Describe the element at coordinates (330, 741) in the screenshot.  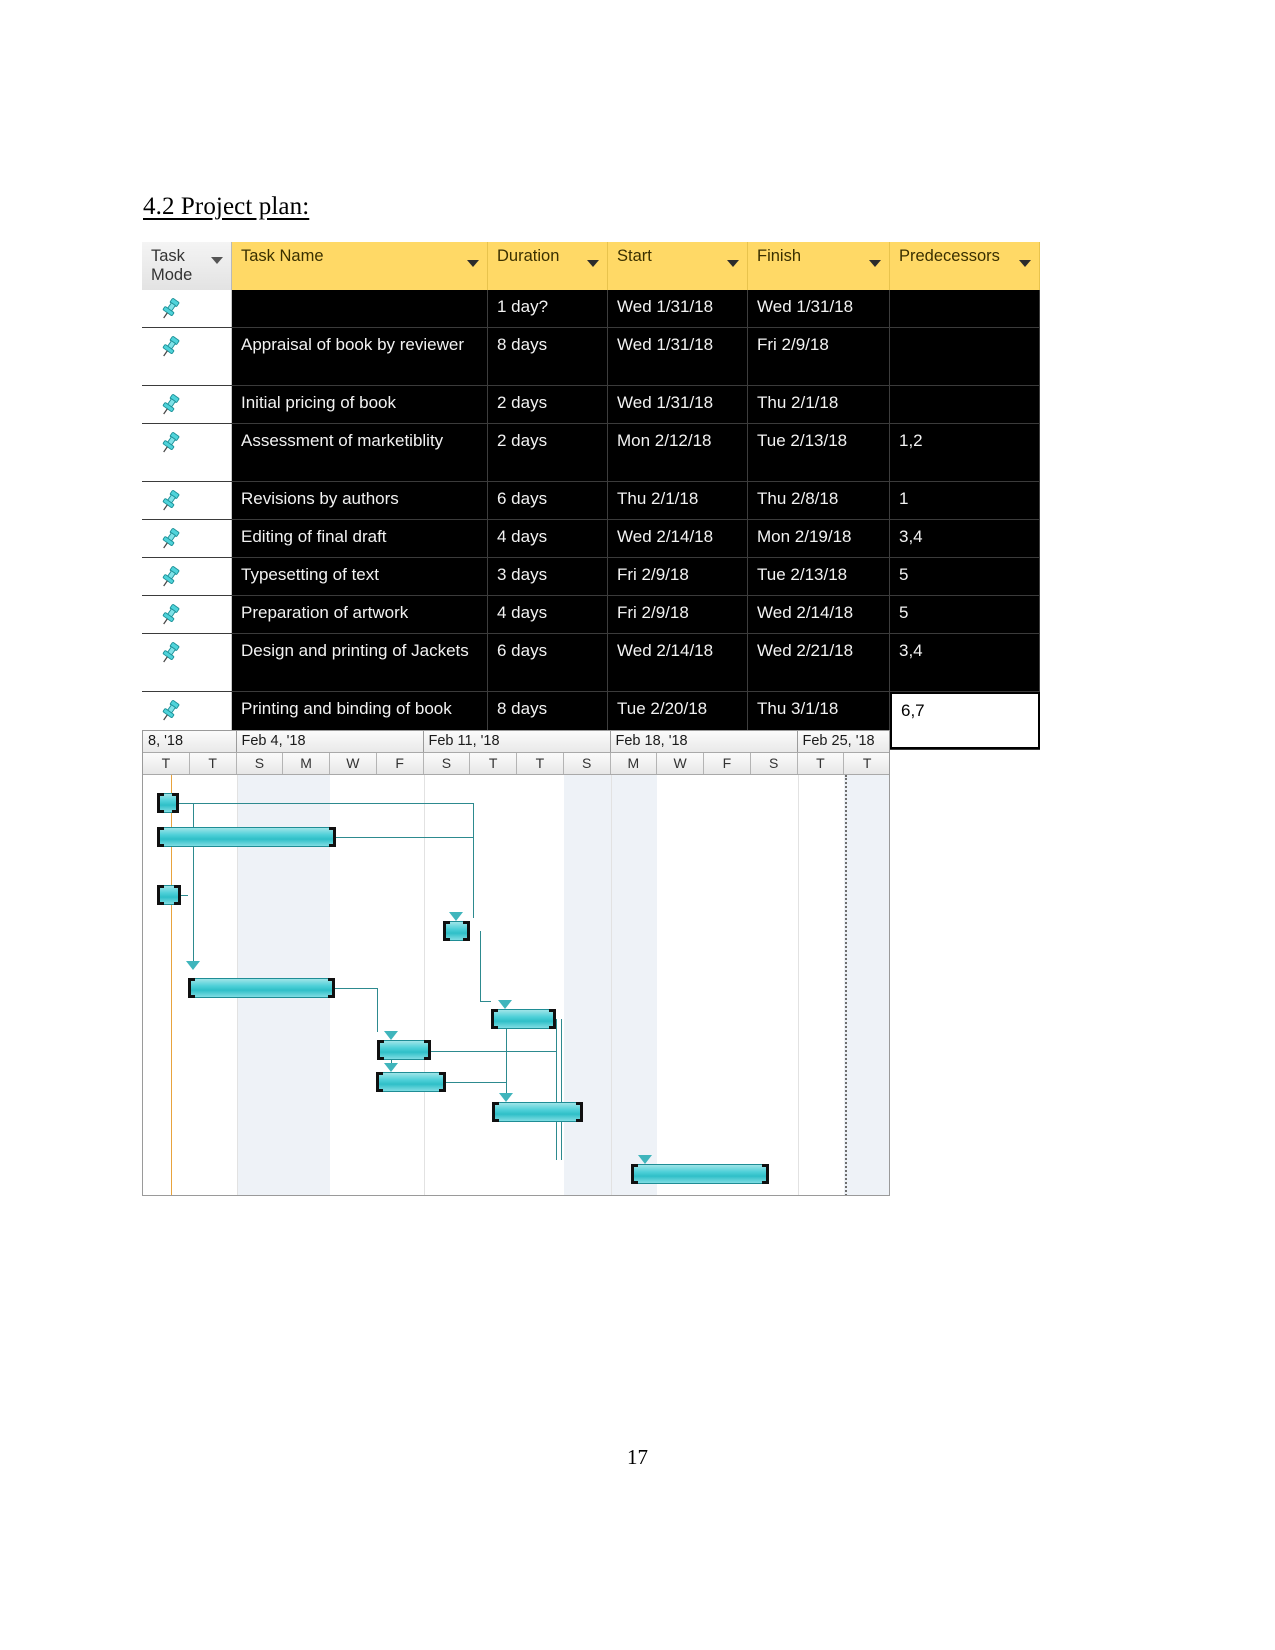
I see `gantt-week-label: Feb 4, '18` at that location.